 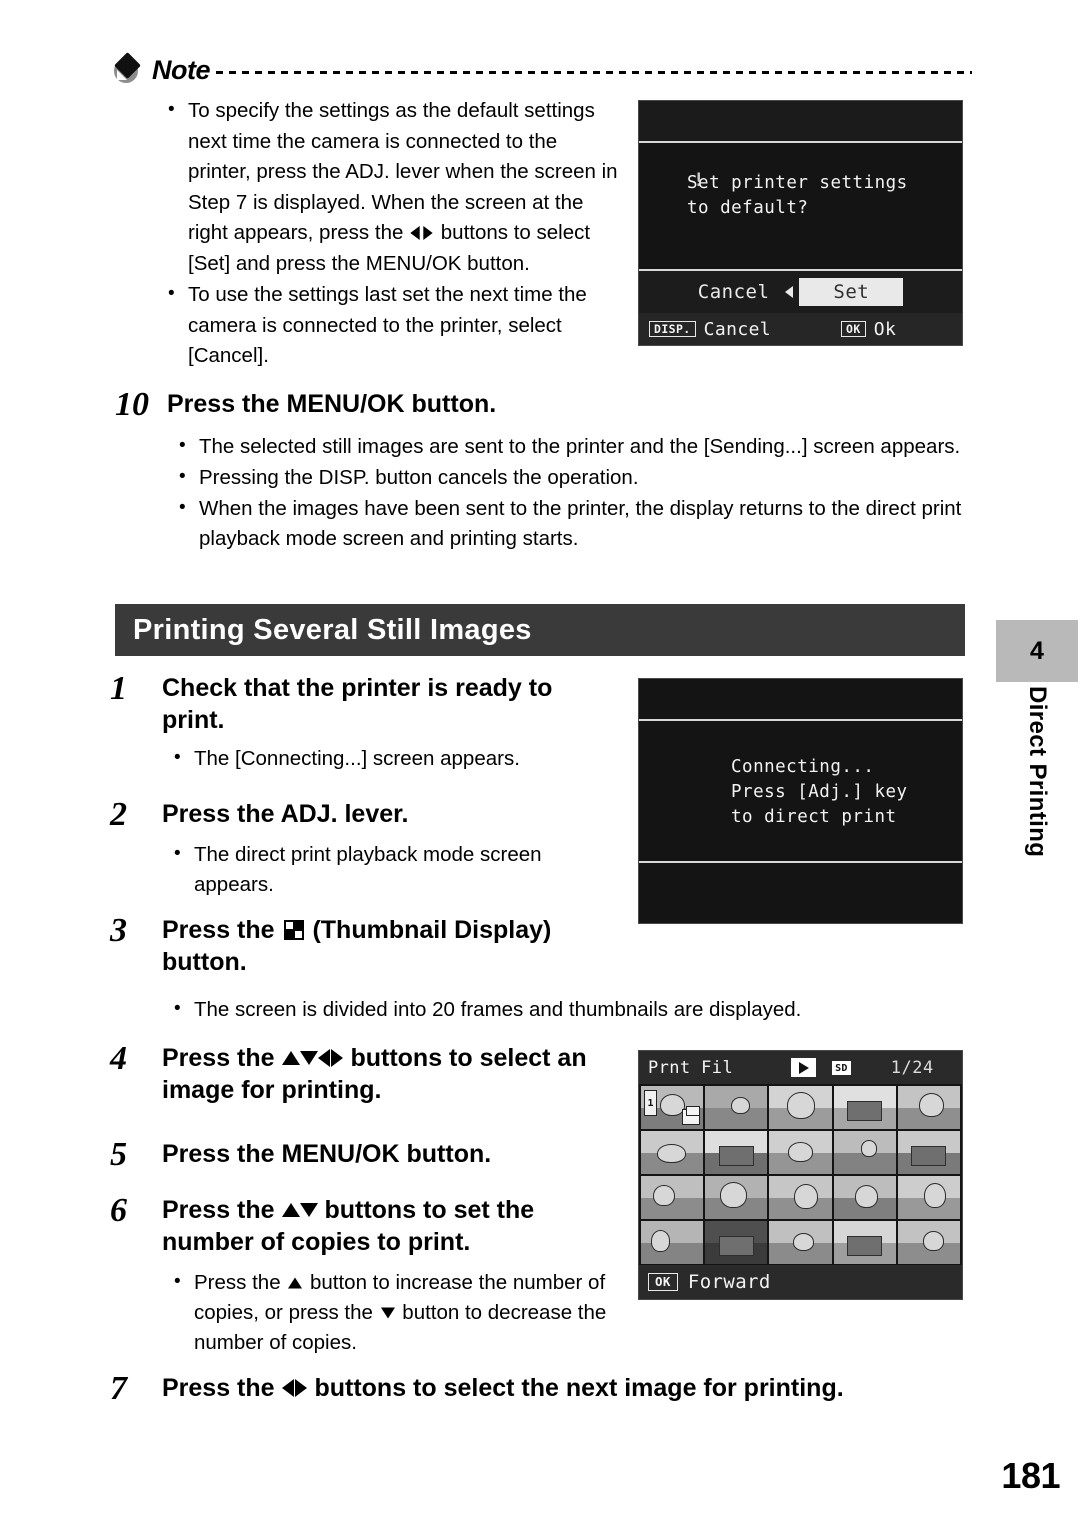 What do you see at coordinates (734, 292) in the screenshot?
I see `lcd-option-cancel: Cancel` at bounding box center [734, 292].